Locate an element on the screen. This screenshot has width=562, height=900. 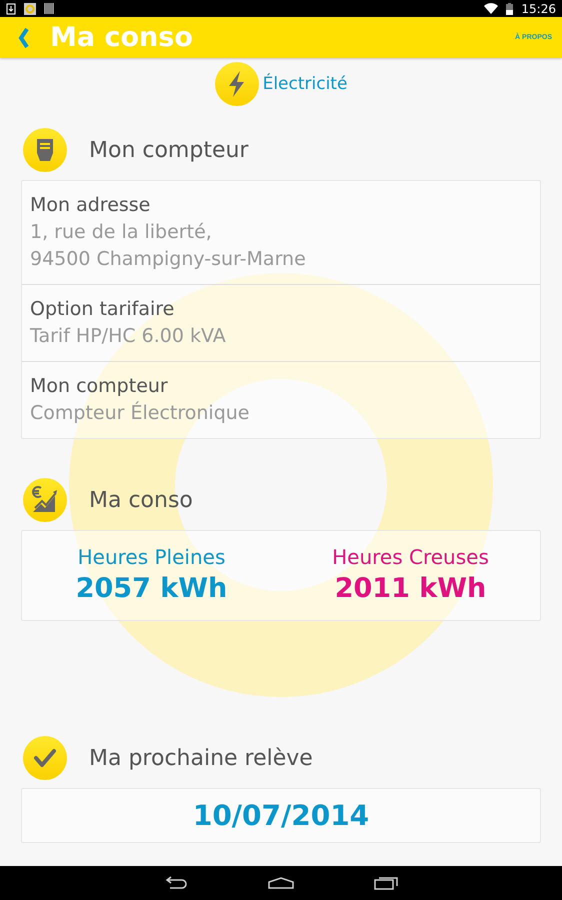
section-title: Mon compteur is located at coordinates (168, 150).